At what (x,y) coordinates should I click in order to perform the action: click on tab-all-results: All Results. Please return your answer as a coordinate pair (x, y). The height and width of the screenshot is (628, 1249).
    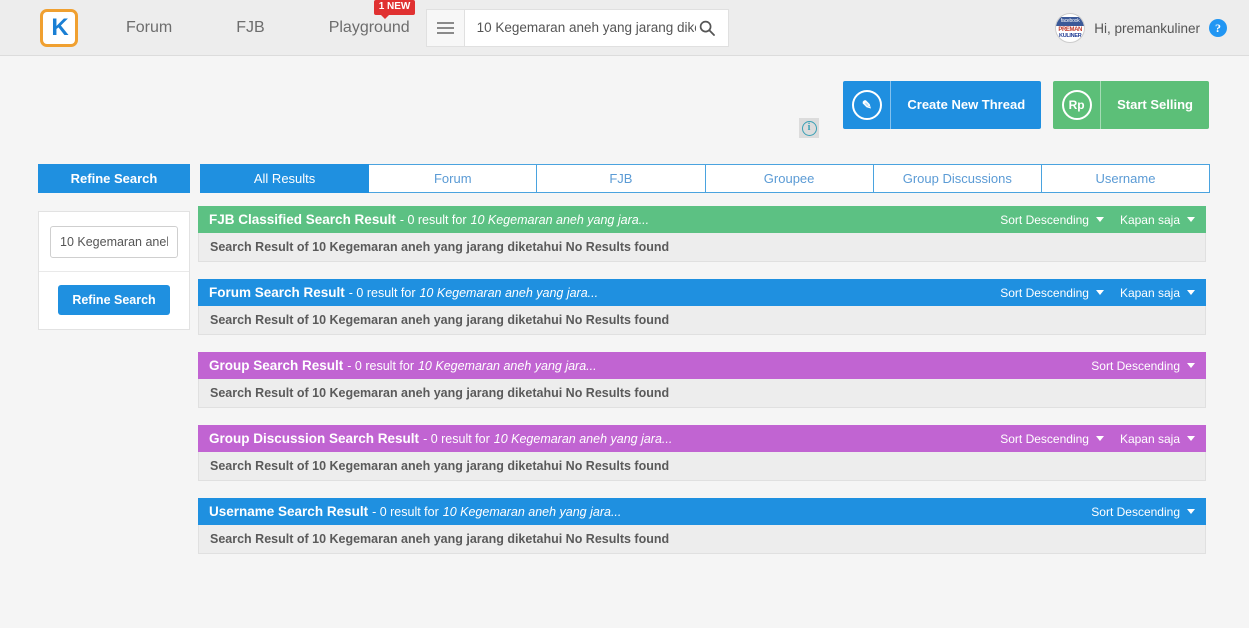
    Looking at the image, I should click on (285, 178).